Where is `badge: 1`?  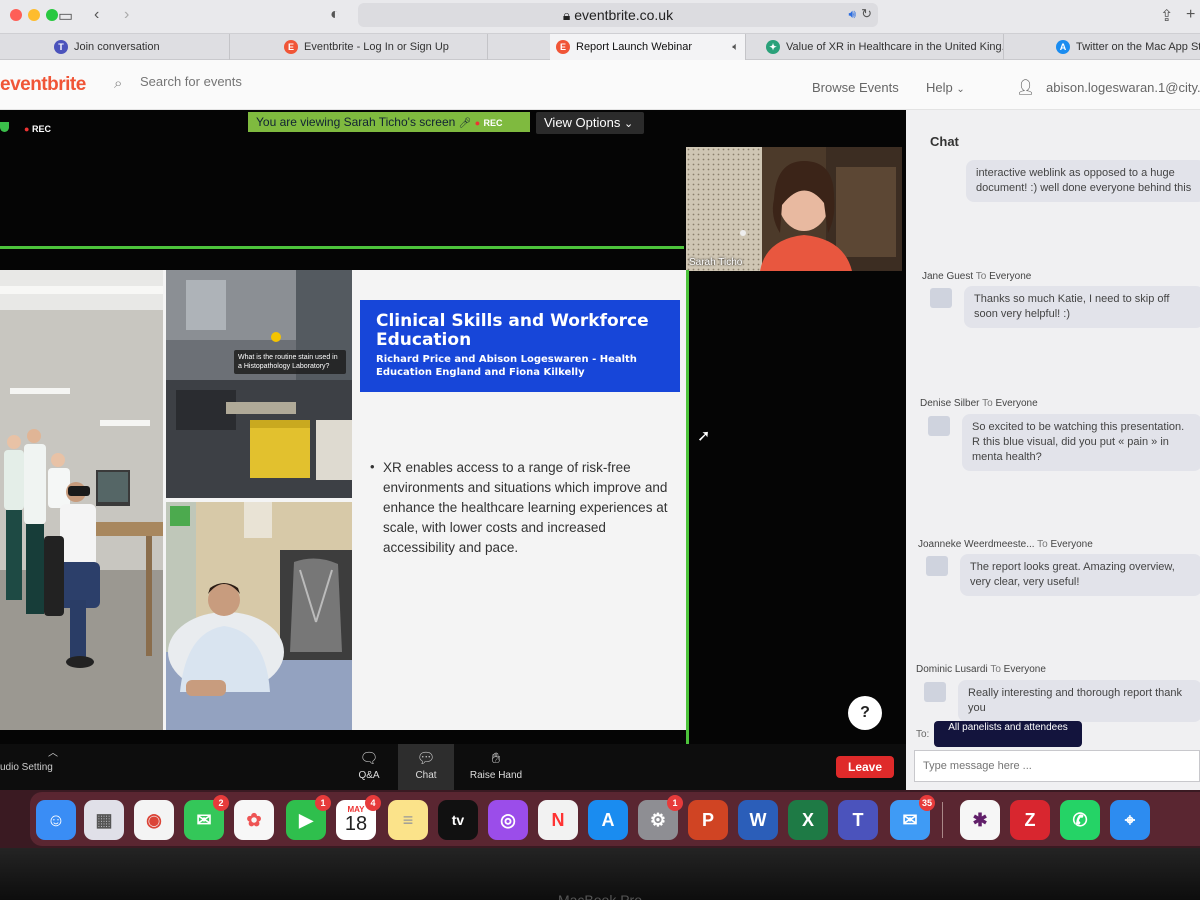 badge: 1 is located at coordinates (675, 803).